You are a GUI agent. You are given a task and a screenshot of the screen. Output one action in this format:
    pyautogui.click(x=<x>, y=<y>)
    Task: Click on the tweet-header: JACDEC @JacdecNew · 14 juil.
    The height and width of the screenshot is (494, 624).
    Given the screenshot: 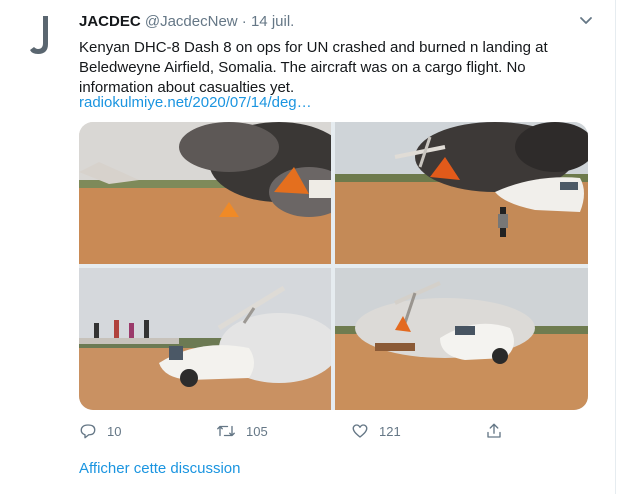 What is the action you would take?
    pyautogui.click(x=327, y=22)
    